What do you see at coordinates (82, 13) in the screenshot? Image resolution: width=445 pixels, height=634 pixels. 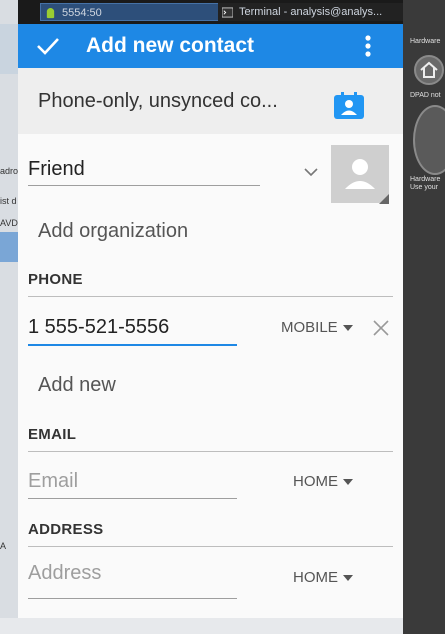 I see `taskbar-item-label: 5554:50` at bounding box center [82, 13].